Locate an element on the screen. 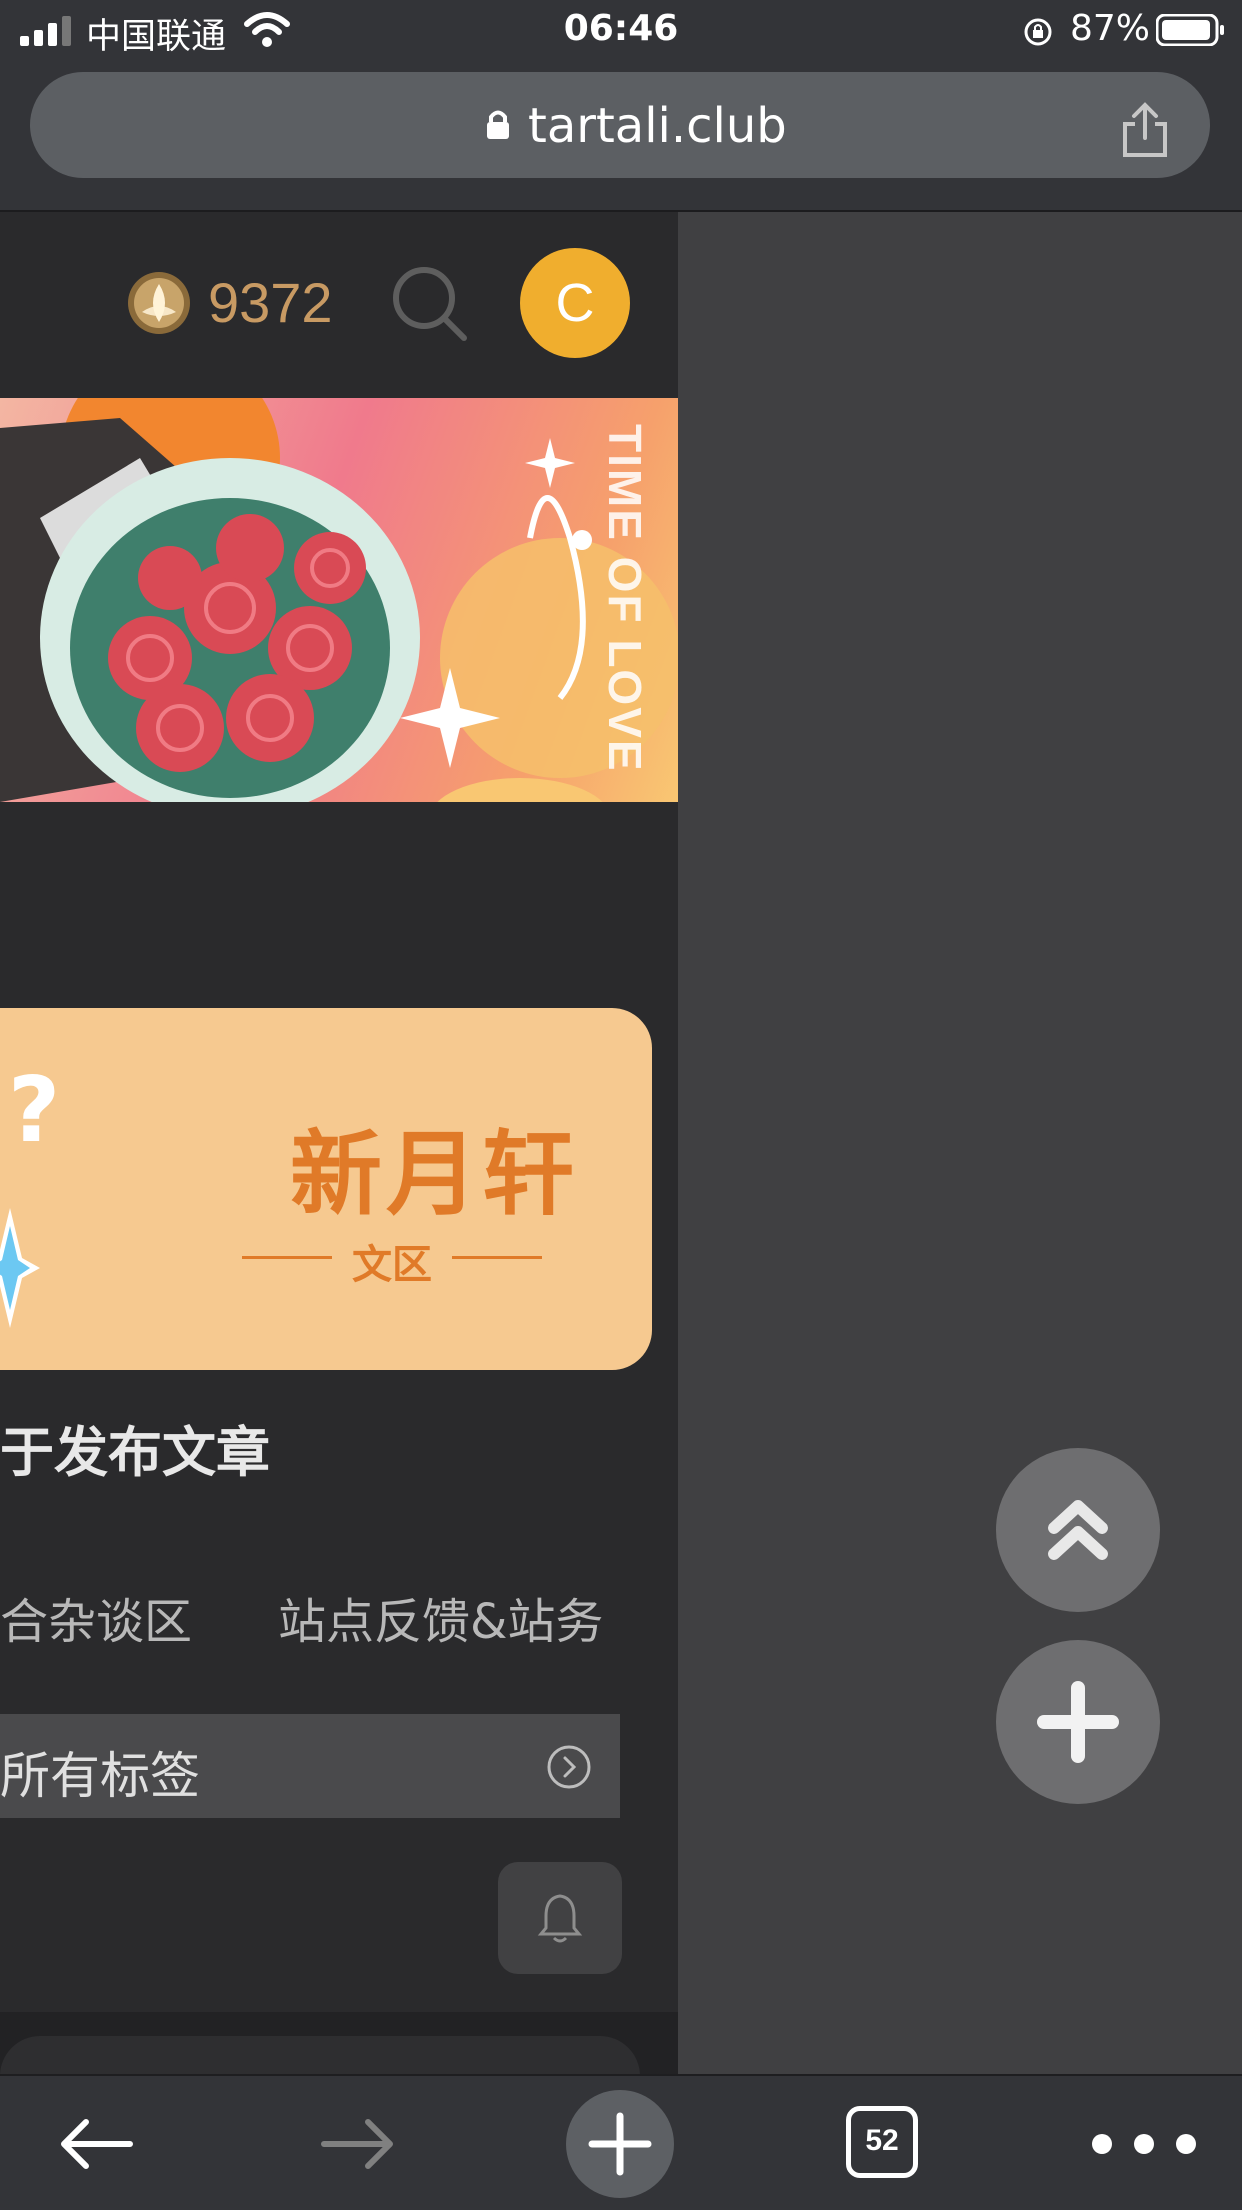  lock-icon is located at coordinates (498, 124).